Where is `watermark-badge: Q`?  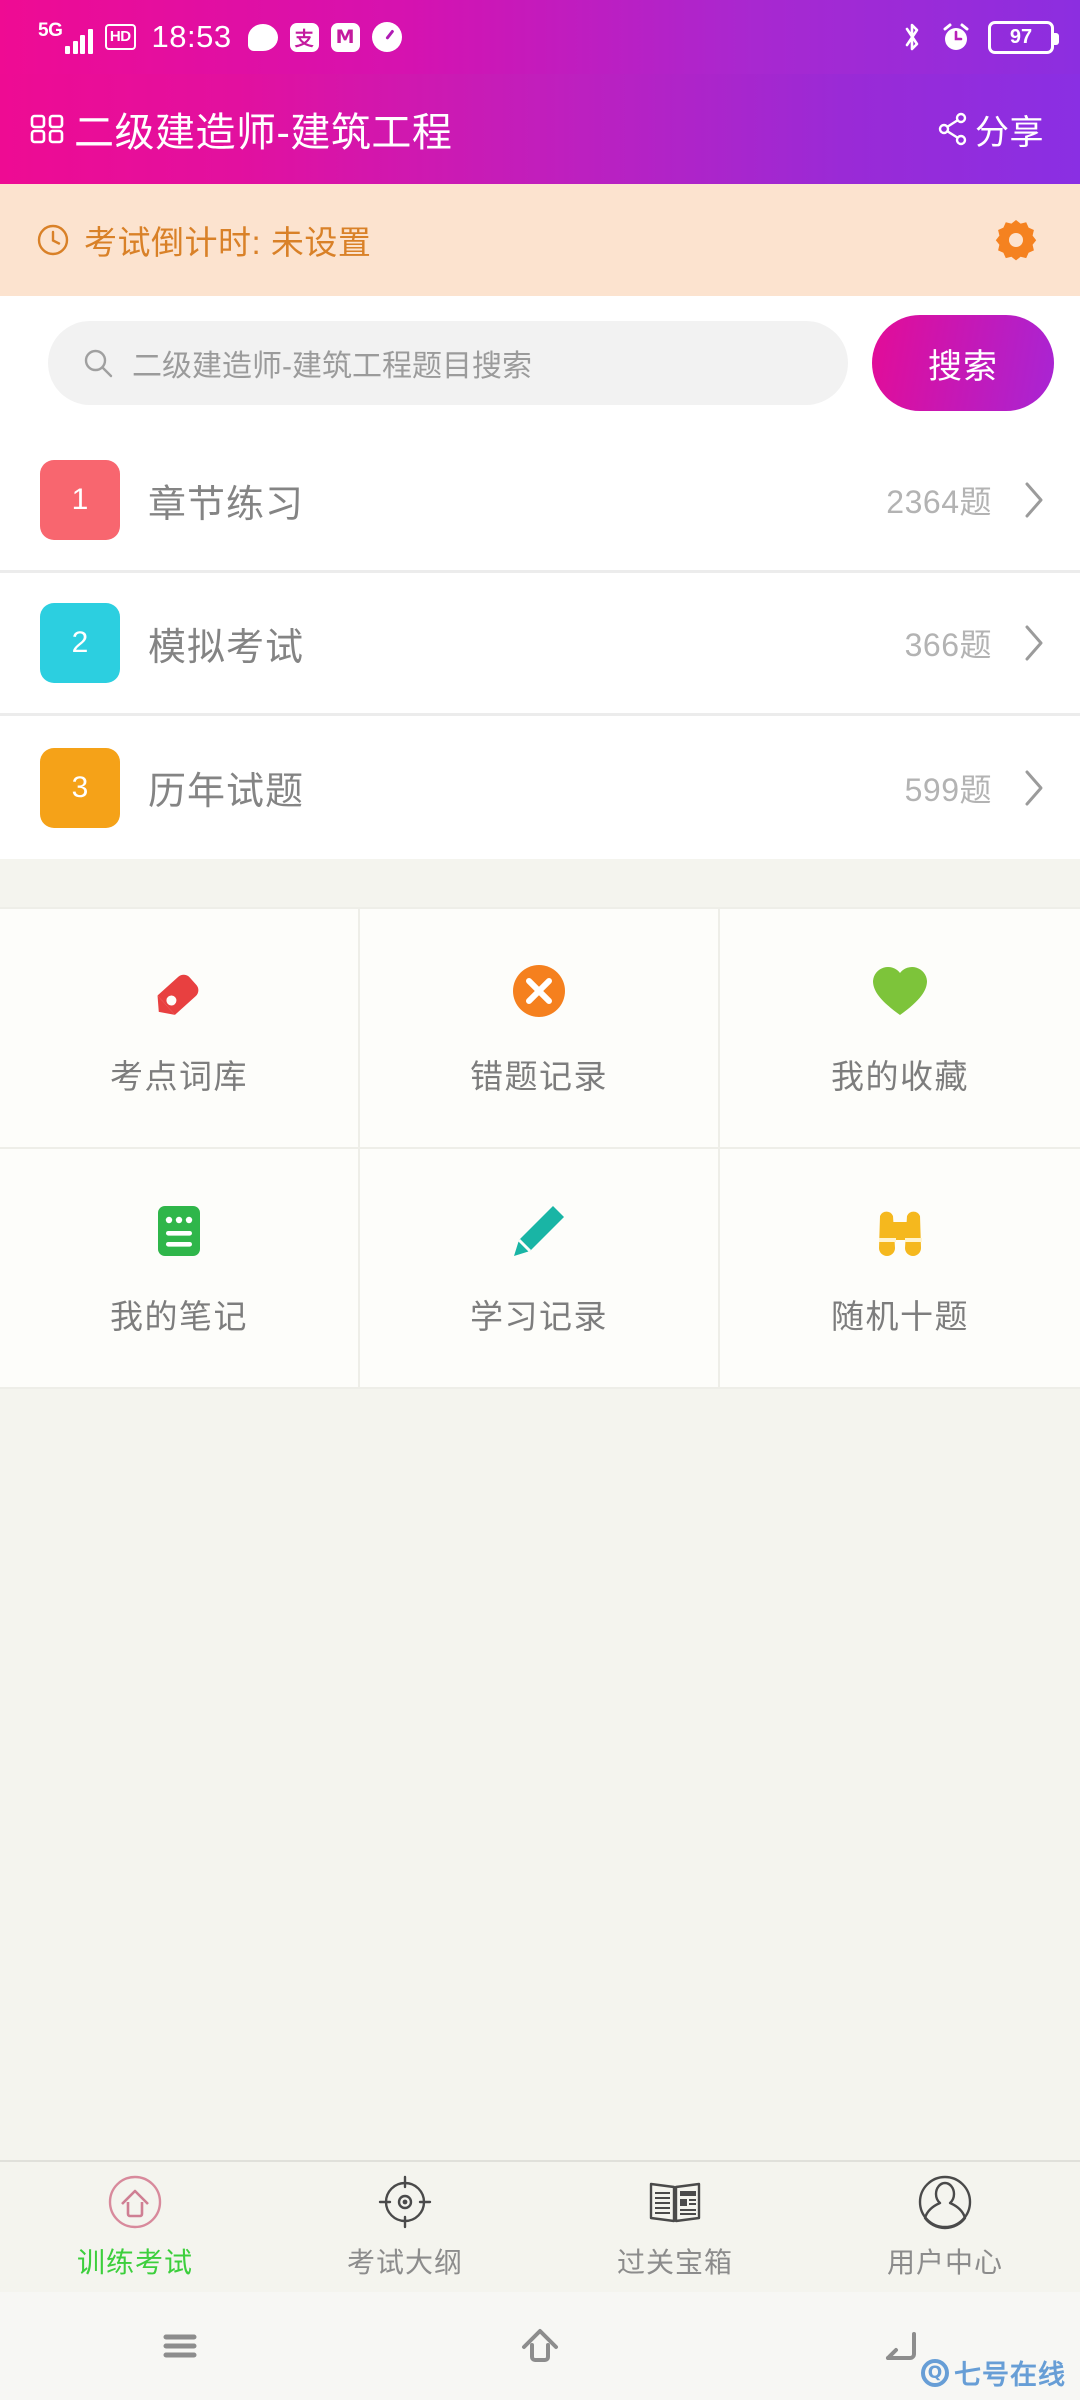
watermark-badge: Q is located at coordinates (935, 2372).